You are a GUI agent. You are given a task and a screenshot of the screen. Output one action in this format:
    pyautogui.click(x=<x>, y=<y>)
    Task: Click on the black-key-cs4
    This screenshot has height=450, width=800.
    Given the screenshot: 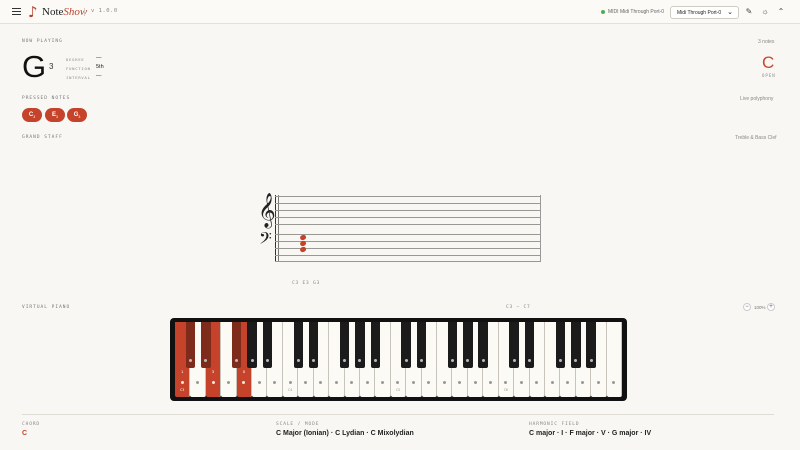 What is the action you would take?
    pyautogui.click(x=298, y=345)
    